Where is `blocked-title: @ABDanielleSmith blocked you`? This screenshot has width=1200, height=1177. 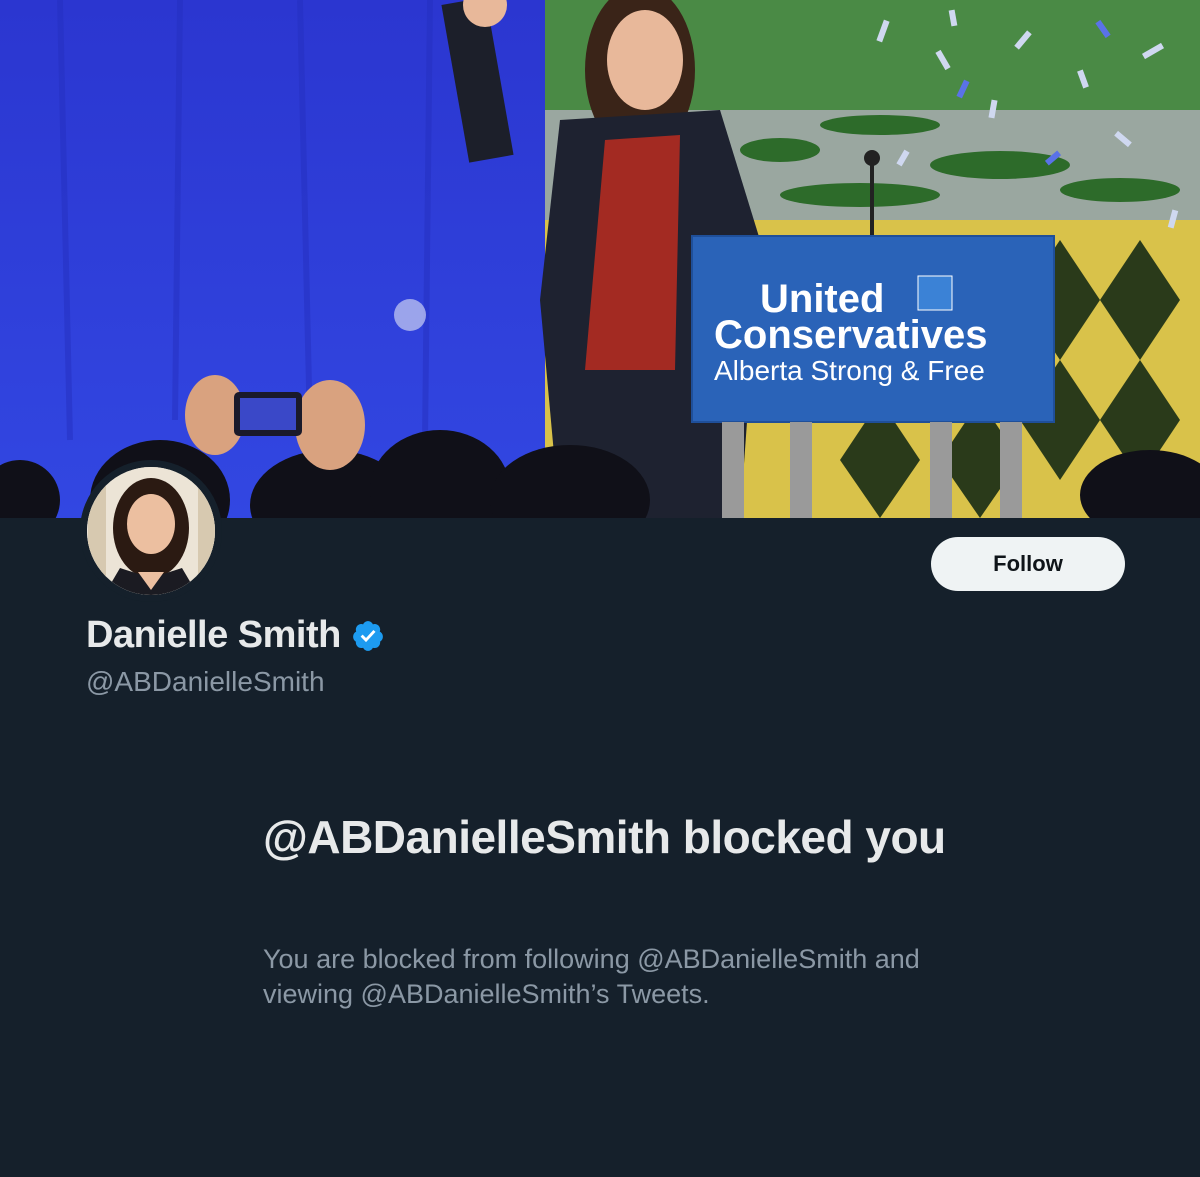
blocked-title: @ABDanielleSmith blocked you is located at coordinates (604, 837).